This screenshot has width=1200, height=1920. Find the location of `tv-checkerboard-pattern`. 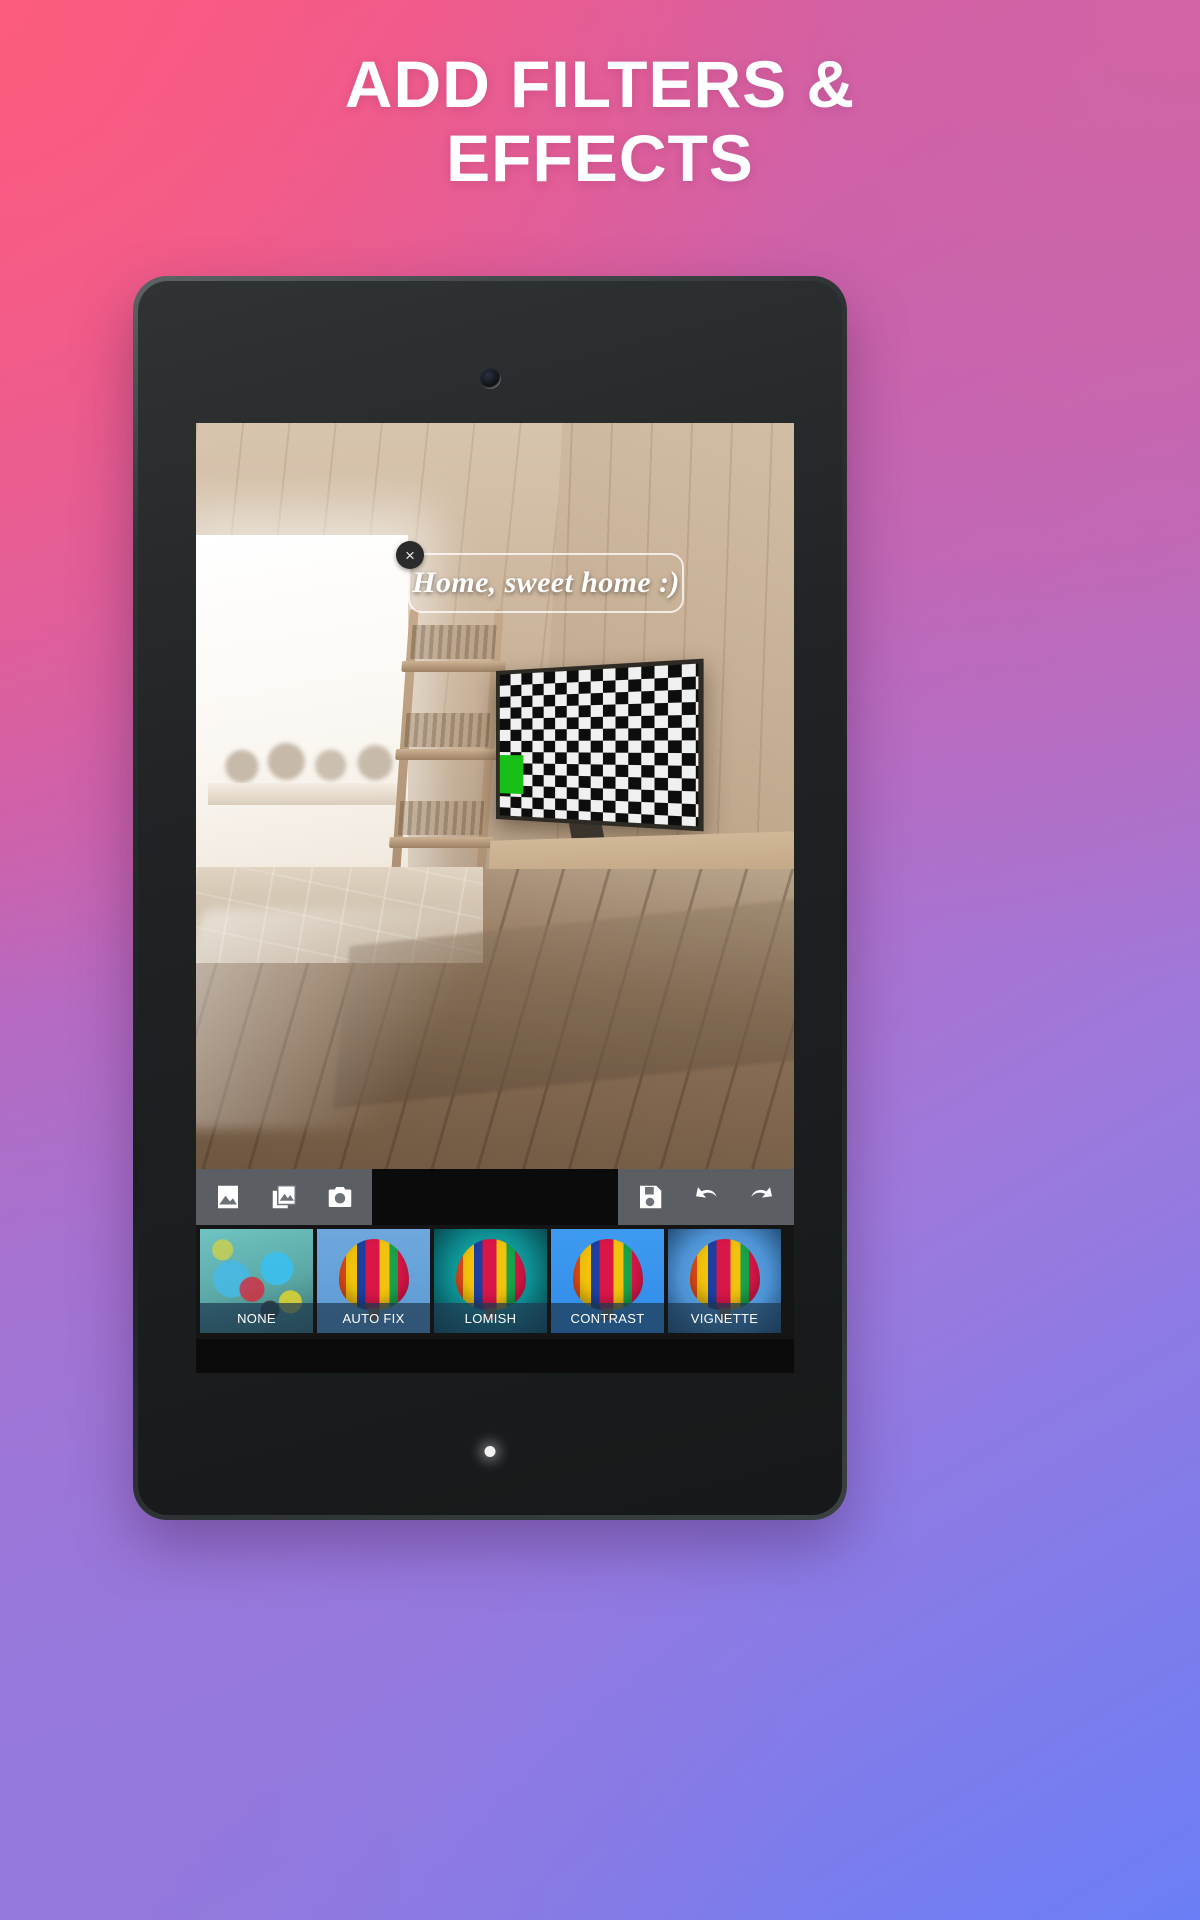

tv-checkerboard-pattern is located at coordinates (599, 745).